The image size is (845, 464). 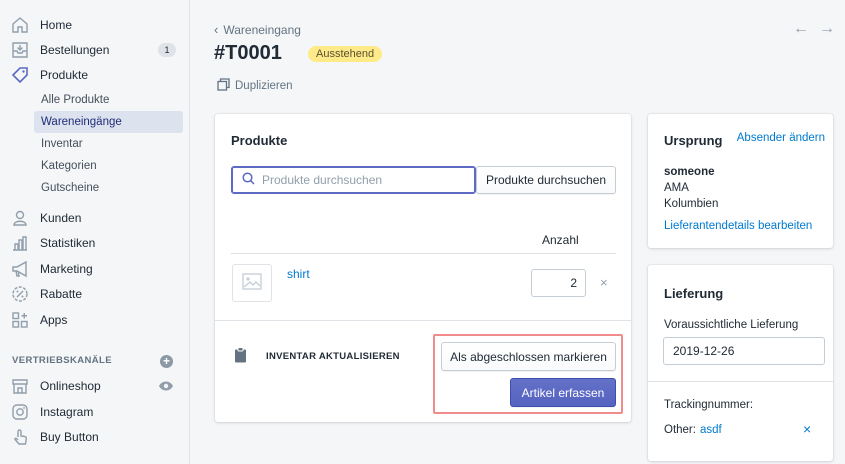 I want to click on supplier-country: Kolumbien, so click(x=691, y=204).